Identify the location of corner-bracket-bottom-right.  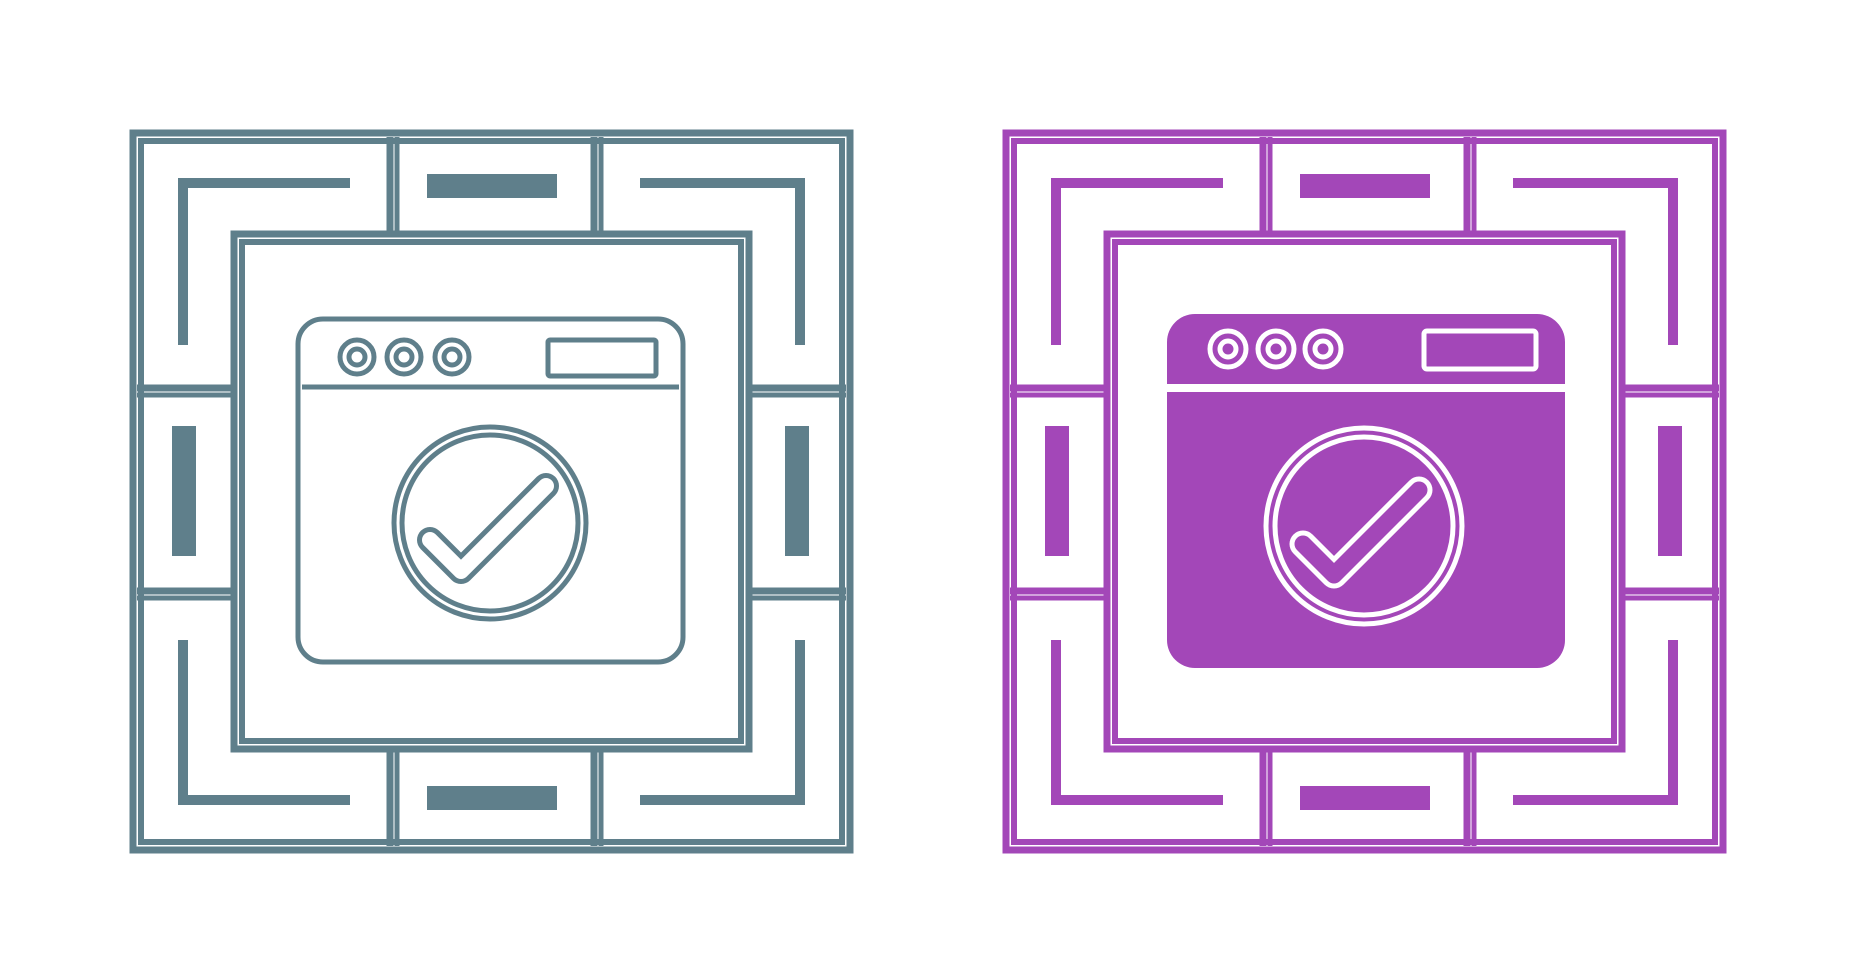
(722, 722).